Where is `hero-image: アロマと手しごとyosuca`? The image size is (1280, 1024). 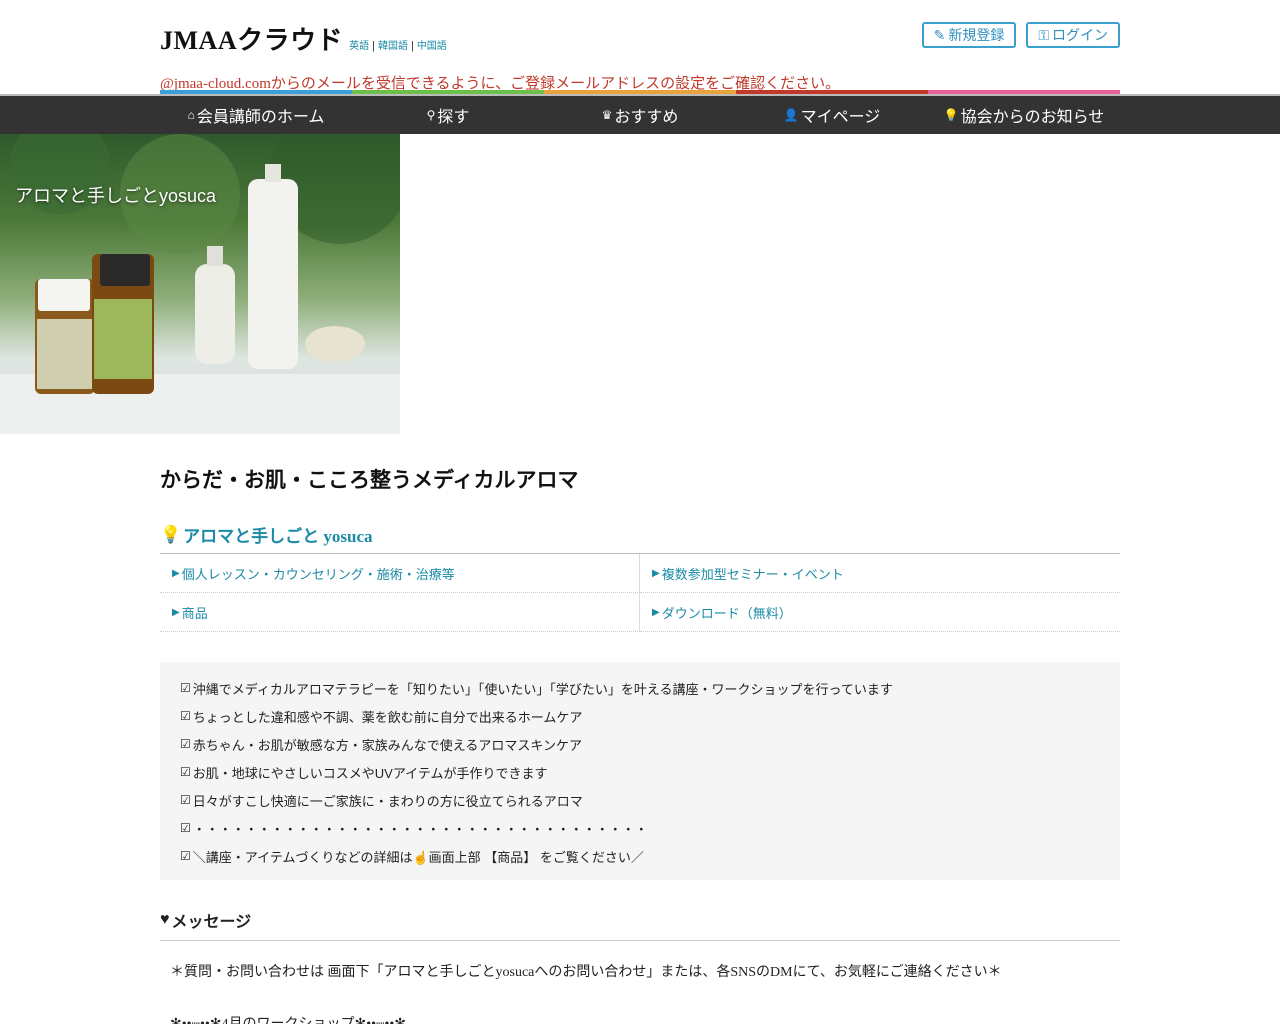 hero-image: アロマと手しごとyosuca is located at coordinates (200, 284).